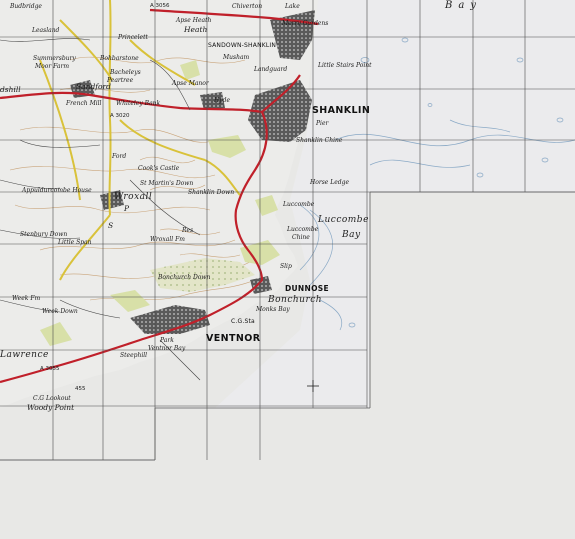 This screenshot has width=575, height=539. Describe the element at coordinates (295, 300) in the screenshot. I see `label-bonchurch: Bonchurch` at that location.